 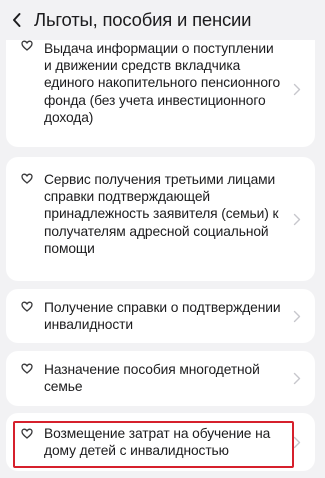 I want to click on chevron-left-icon, so click(x=17, y=20).